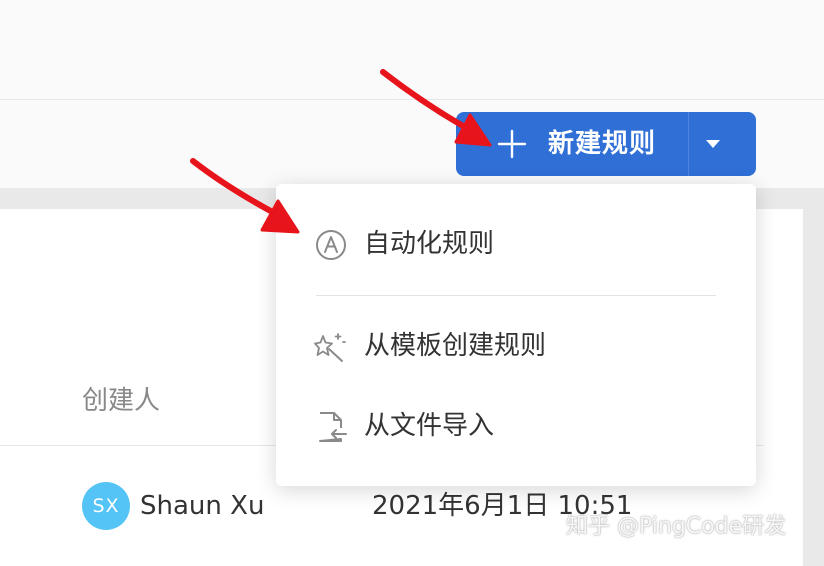 This screenshot has height=566, width=824. What do you see at coordinates (331, 245) in the screenshot?
I see `automation-a-circle-icon` at bounding box center [331, 245].